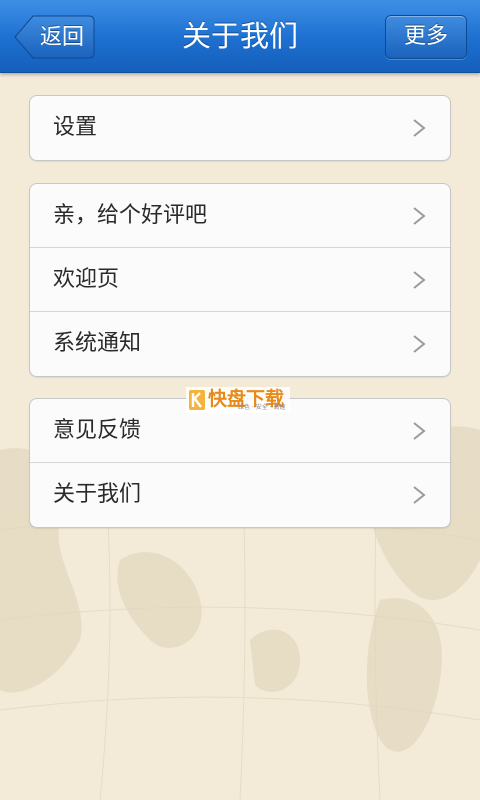  Describe the element at coordinates (240, 495) in the screenshot. I see `list-item-about-us: 关于我们` at that location.